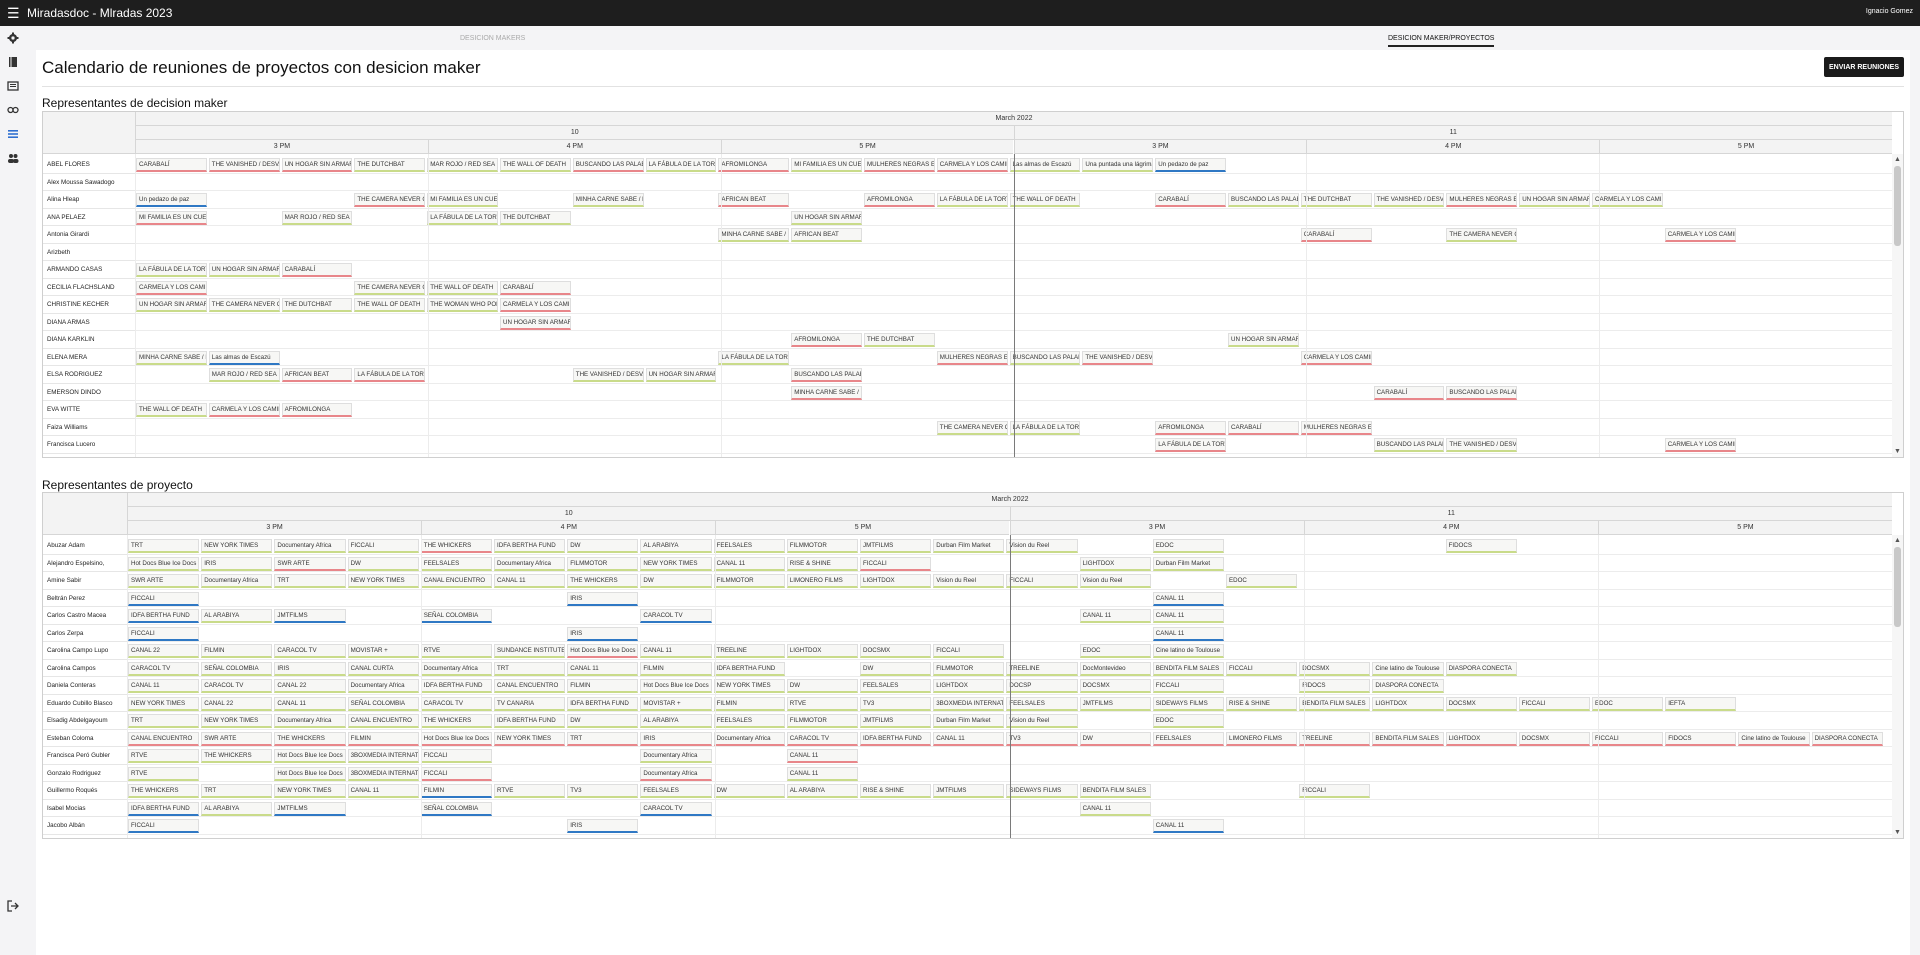 The image size is (1920, 955). I want to click on users-icon, so click(13, 158).